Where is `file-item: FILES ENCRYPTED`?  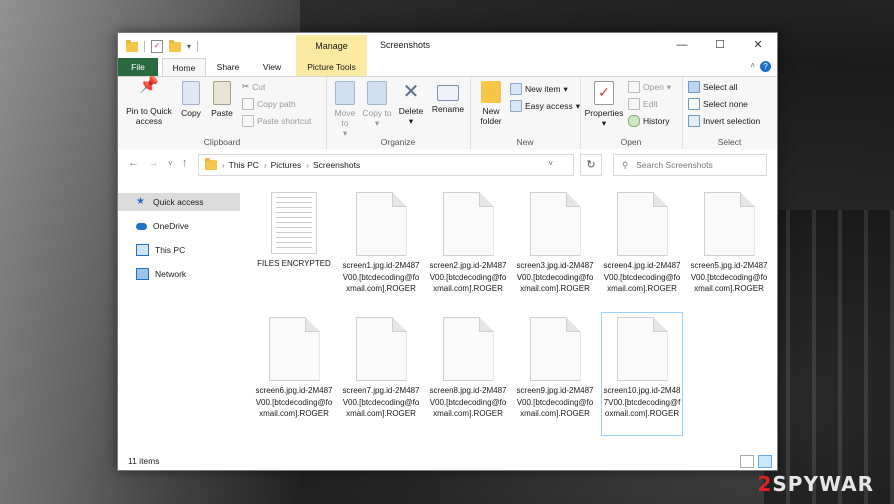 file-item: FILES ENCRYPTED is located at coordinates (294, 229).